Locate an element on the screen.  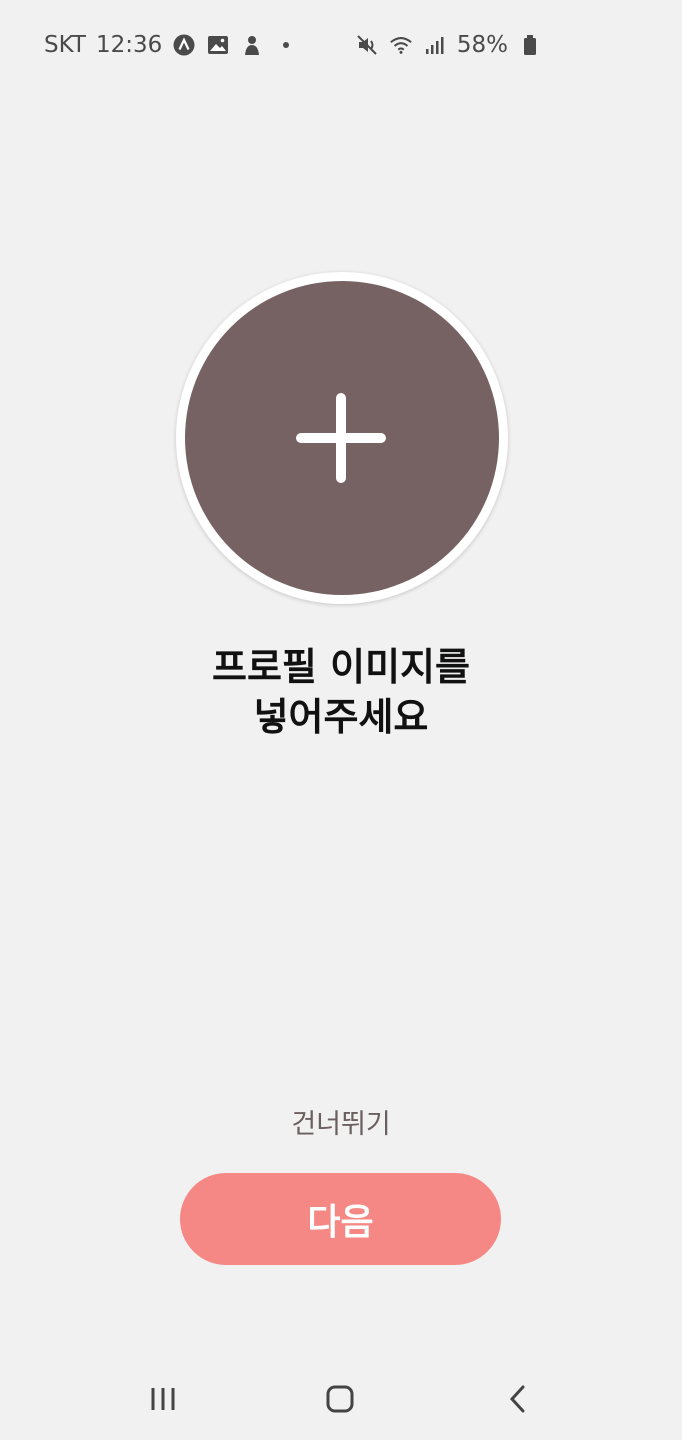
home-icon is located at coordinates (340, 1399).